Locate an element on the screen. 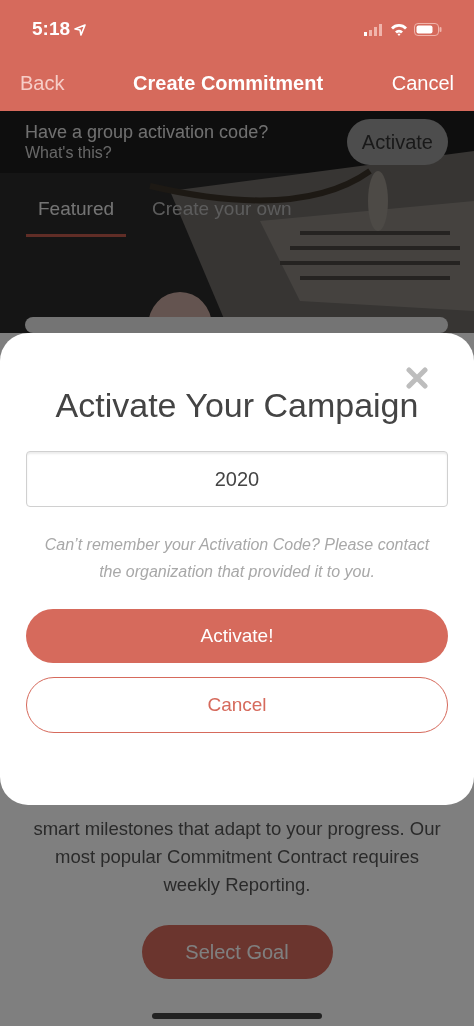  activate-submit-button: Activate! is located at coordinates (237, 636).